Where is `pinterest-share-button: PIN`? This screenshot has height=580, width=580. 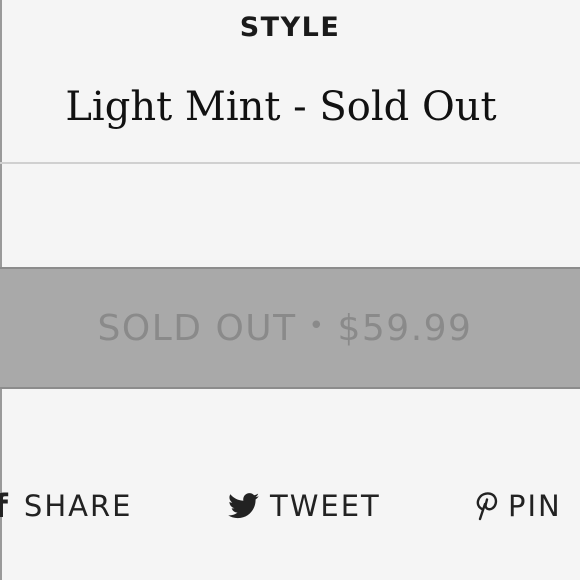
pinterest-share-button: PIN is located at coordinates (519, 506).